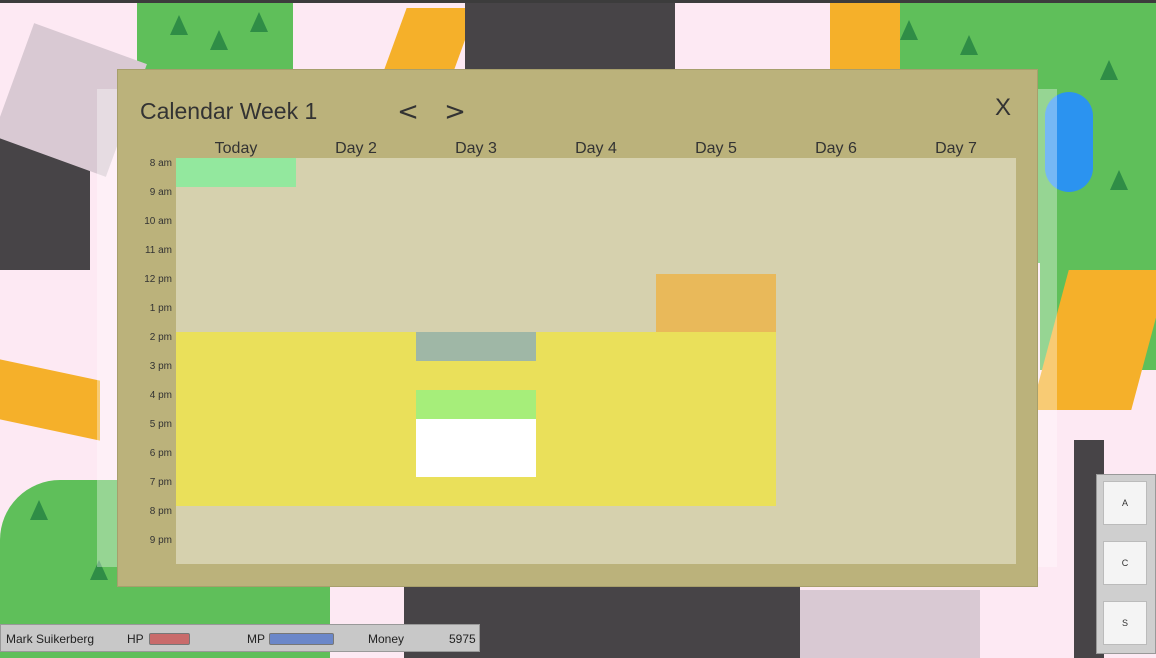 This screenshot has width=1156, height=658. Describe the element at coordinates (158, 250) in the screenshot. I see `hour-label: 11 am` at that location.